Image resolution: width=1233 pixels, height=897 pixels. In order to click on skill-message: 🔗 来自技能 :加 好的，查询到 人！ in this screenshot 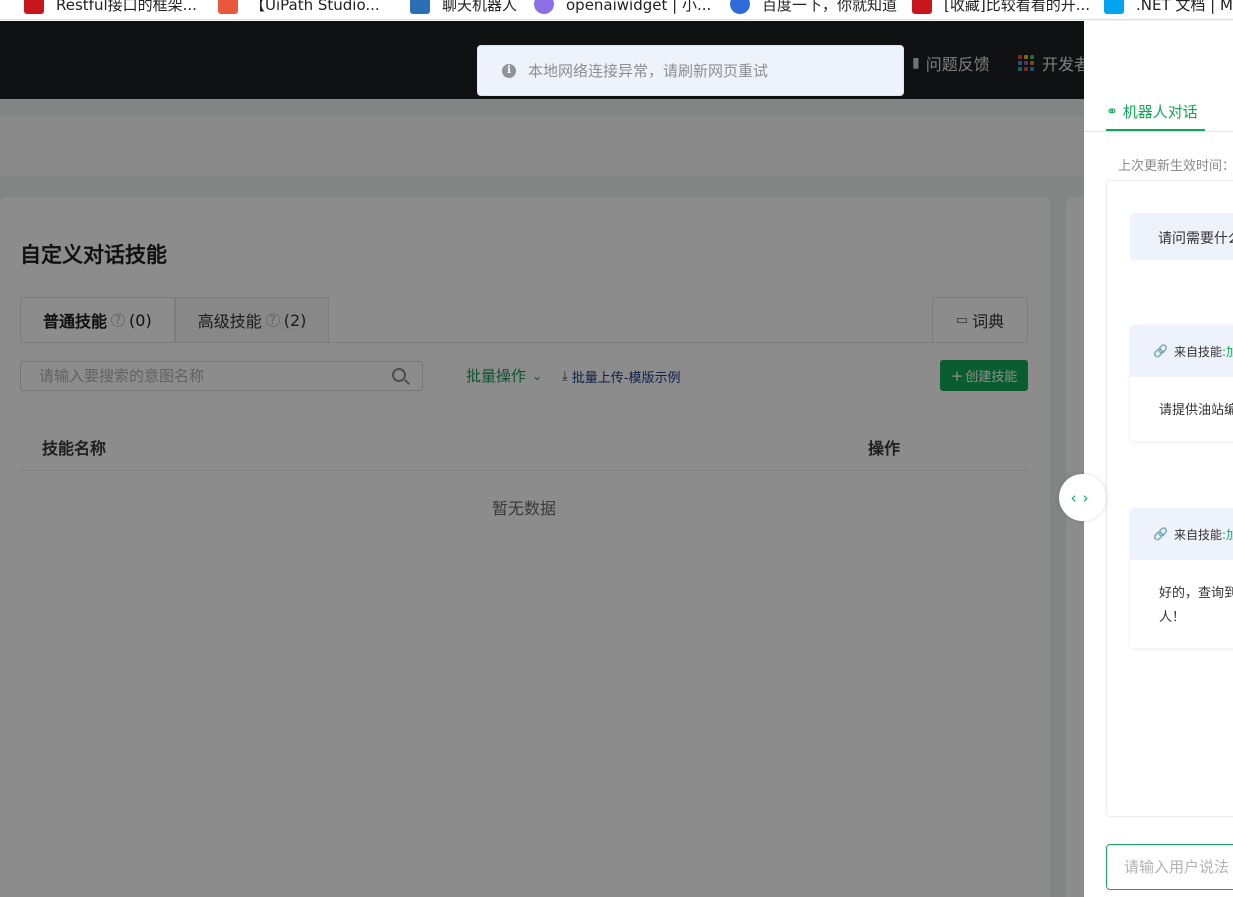, I will do `click(1181, 578)`.